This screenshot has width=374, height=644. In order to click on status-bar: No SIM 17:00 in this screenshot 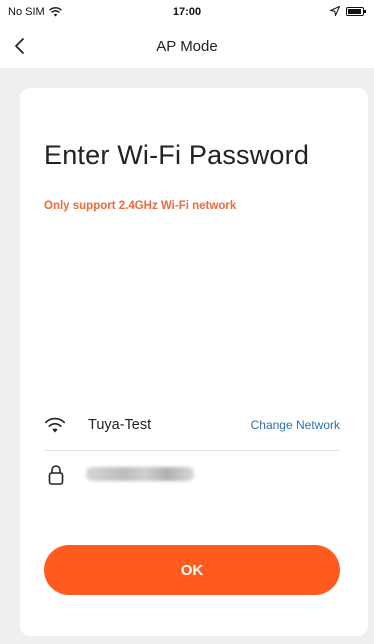, I will do `click(187, 12)`.